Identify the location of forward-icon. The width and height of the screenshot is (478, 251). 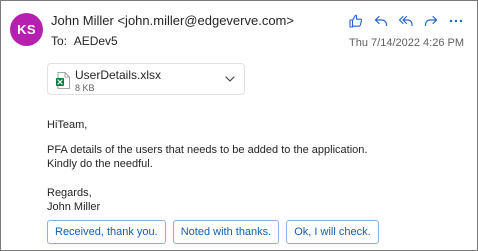
(431, 21).